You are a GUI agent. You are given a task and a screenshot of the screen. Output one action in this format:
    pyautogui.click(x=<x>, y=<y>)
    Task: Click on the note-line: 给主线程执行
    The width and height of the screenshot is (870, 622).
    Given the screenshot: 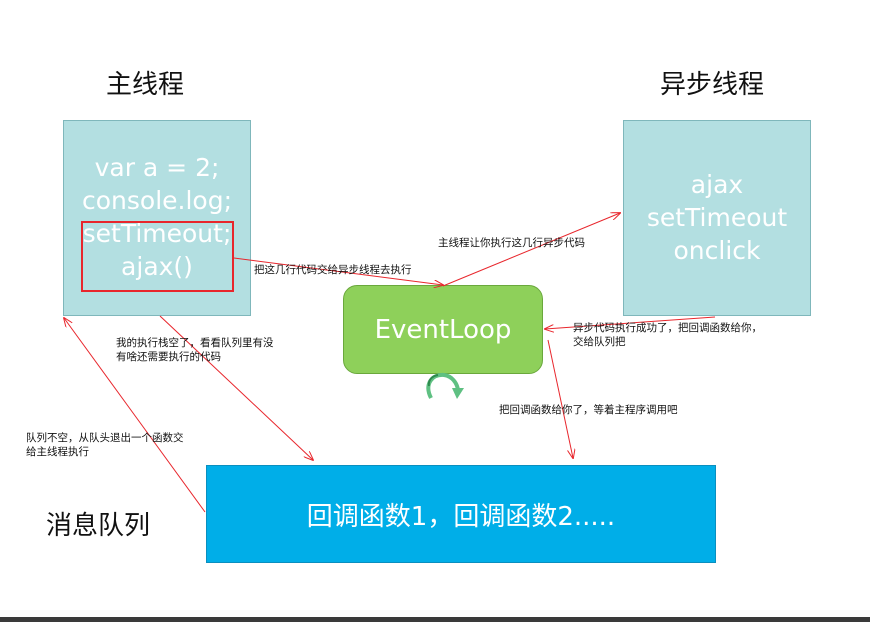 What is the action you would take?
    pyautogui.click(x=57, y=452)
    